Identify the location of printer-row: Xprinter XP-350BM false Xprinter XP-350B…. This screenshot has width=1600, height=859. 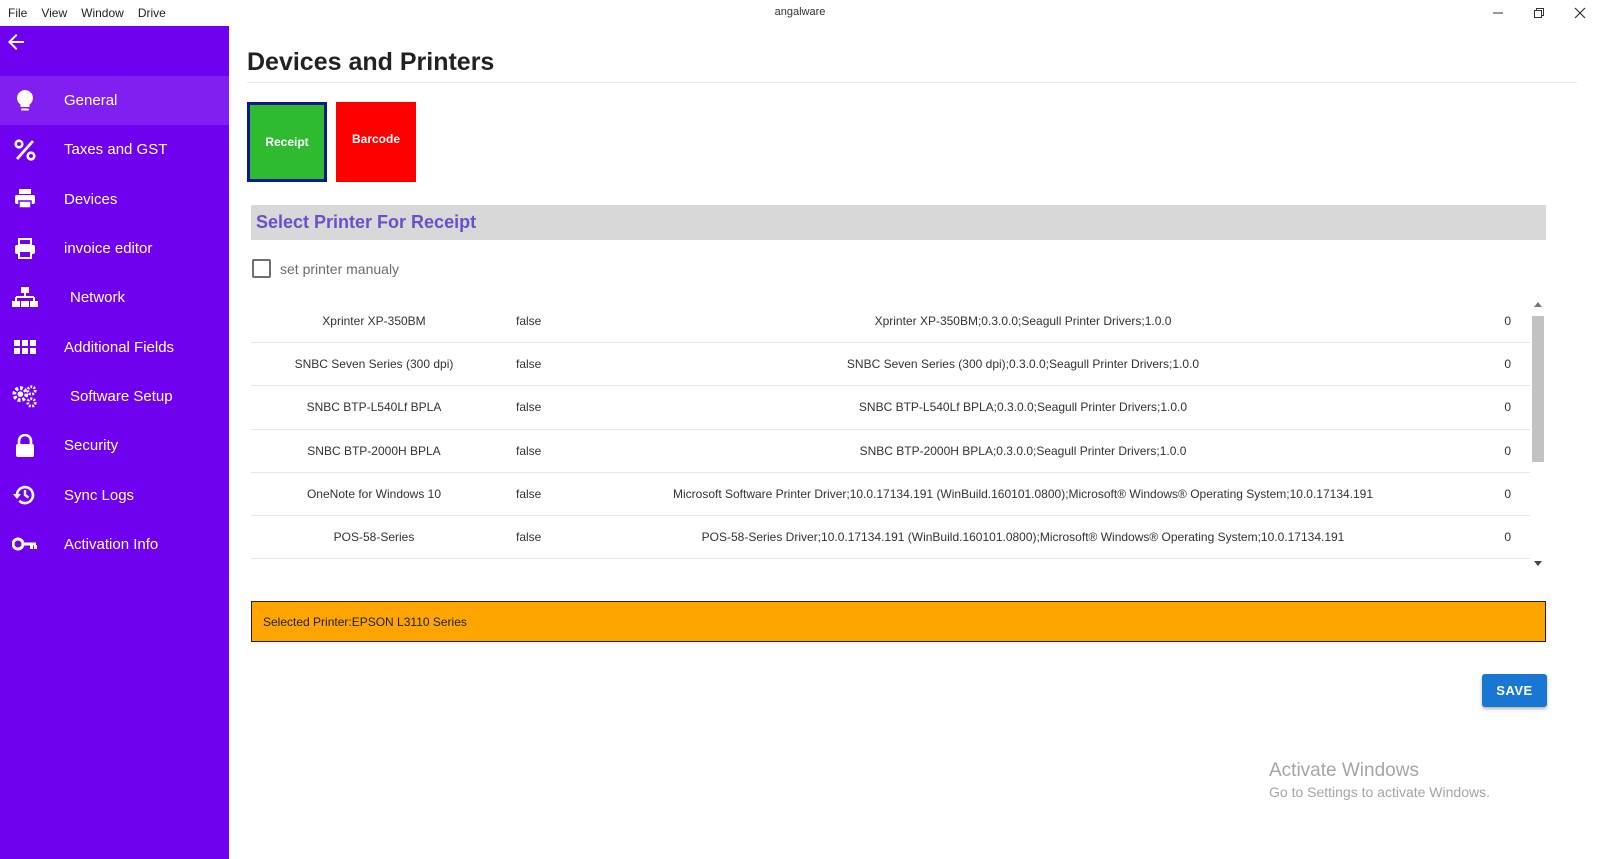
(890, 322).